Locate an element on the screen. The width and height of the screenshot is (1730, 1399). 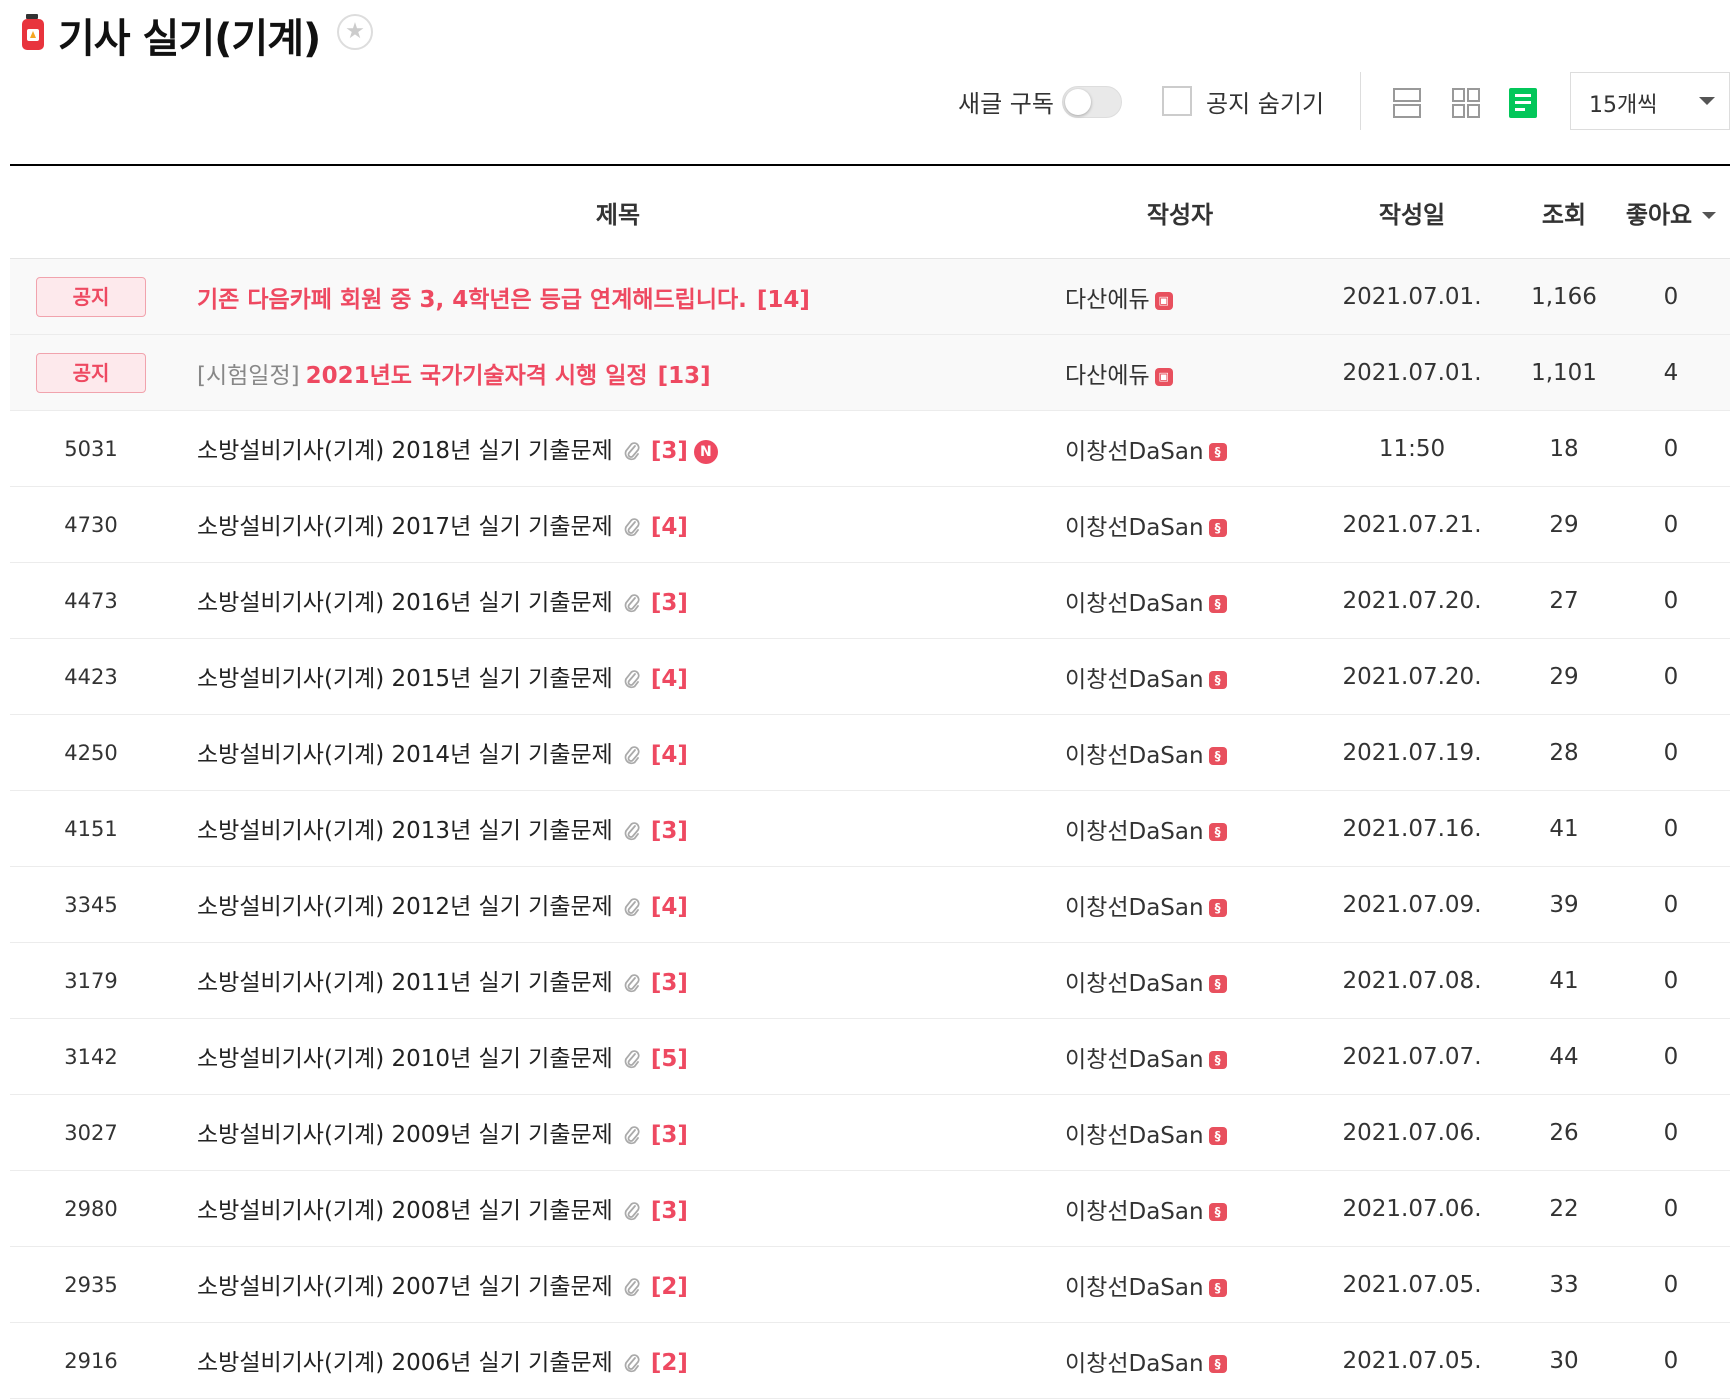
header-likes-sort: 좋아요 is located at coordinates (1665, 212).